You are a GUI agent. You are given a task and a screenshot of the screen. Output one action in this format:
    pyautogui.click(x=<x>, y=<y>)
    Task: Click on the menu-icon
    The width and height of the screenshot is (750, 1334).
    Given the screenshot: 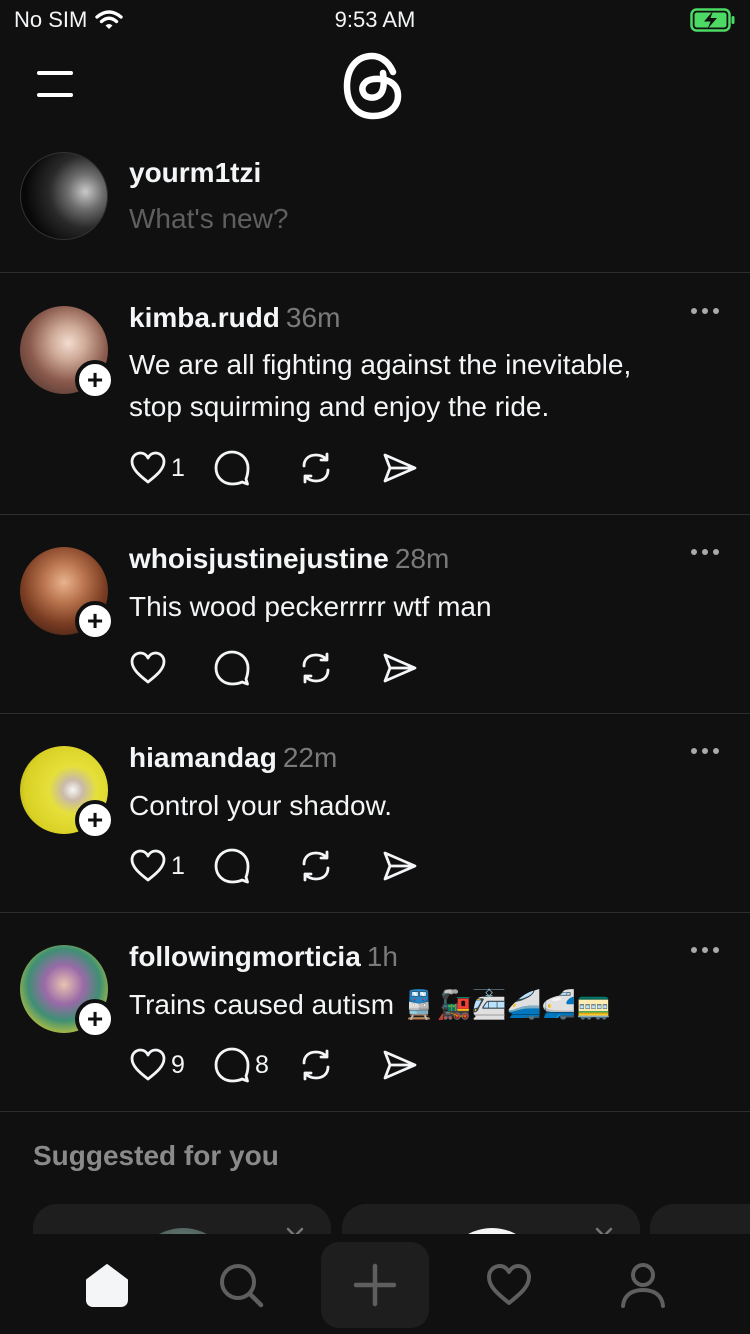 What is the action you would take?
    pyautogui.click(x=56, y=84)
    